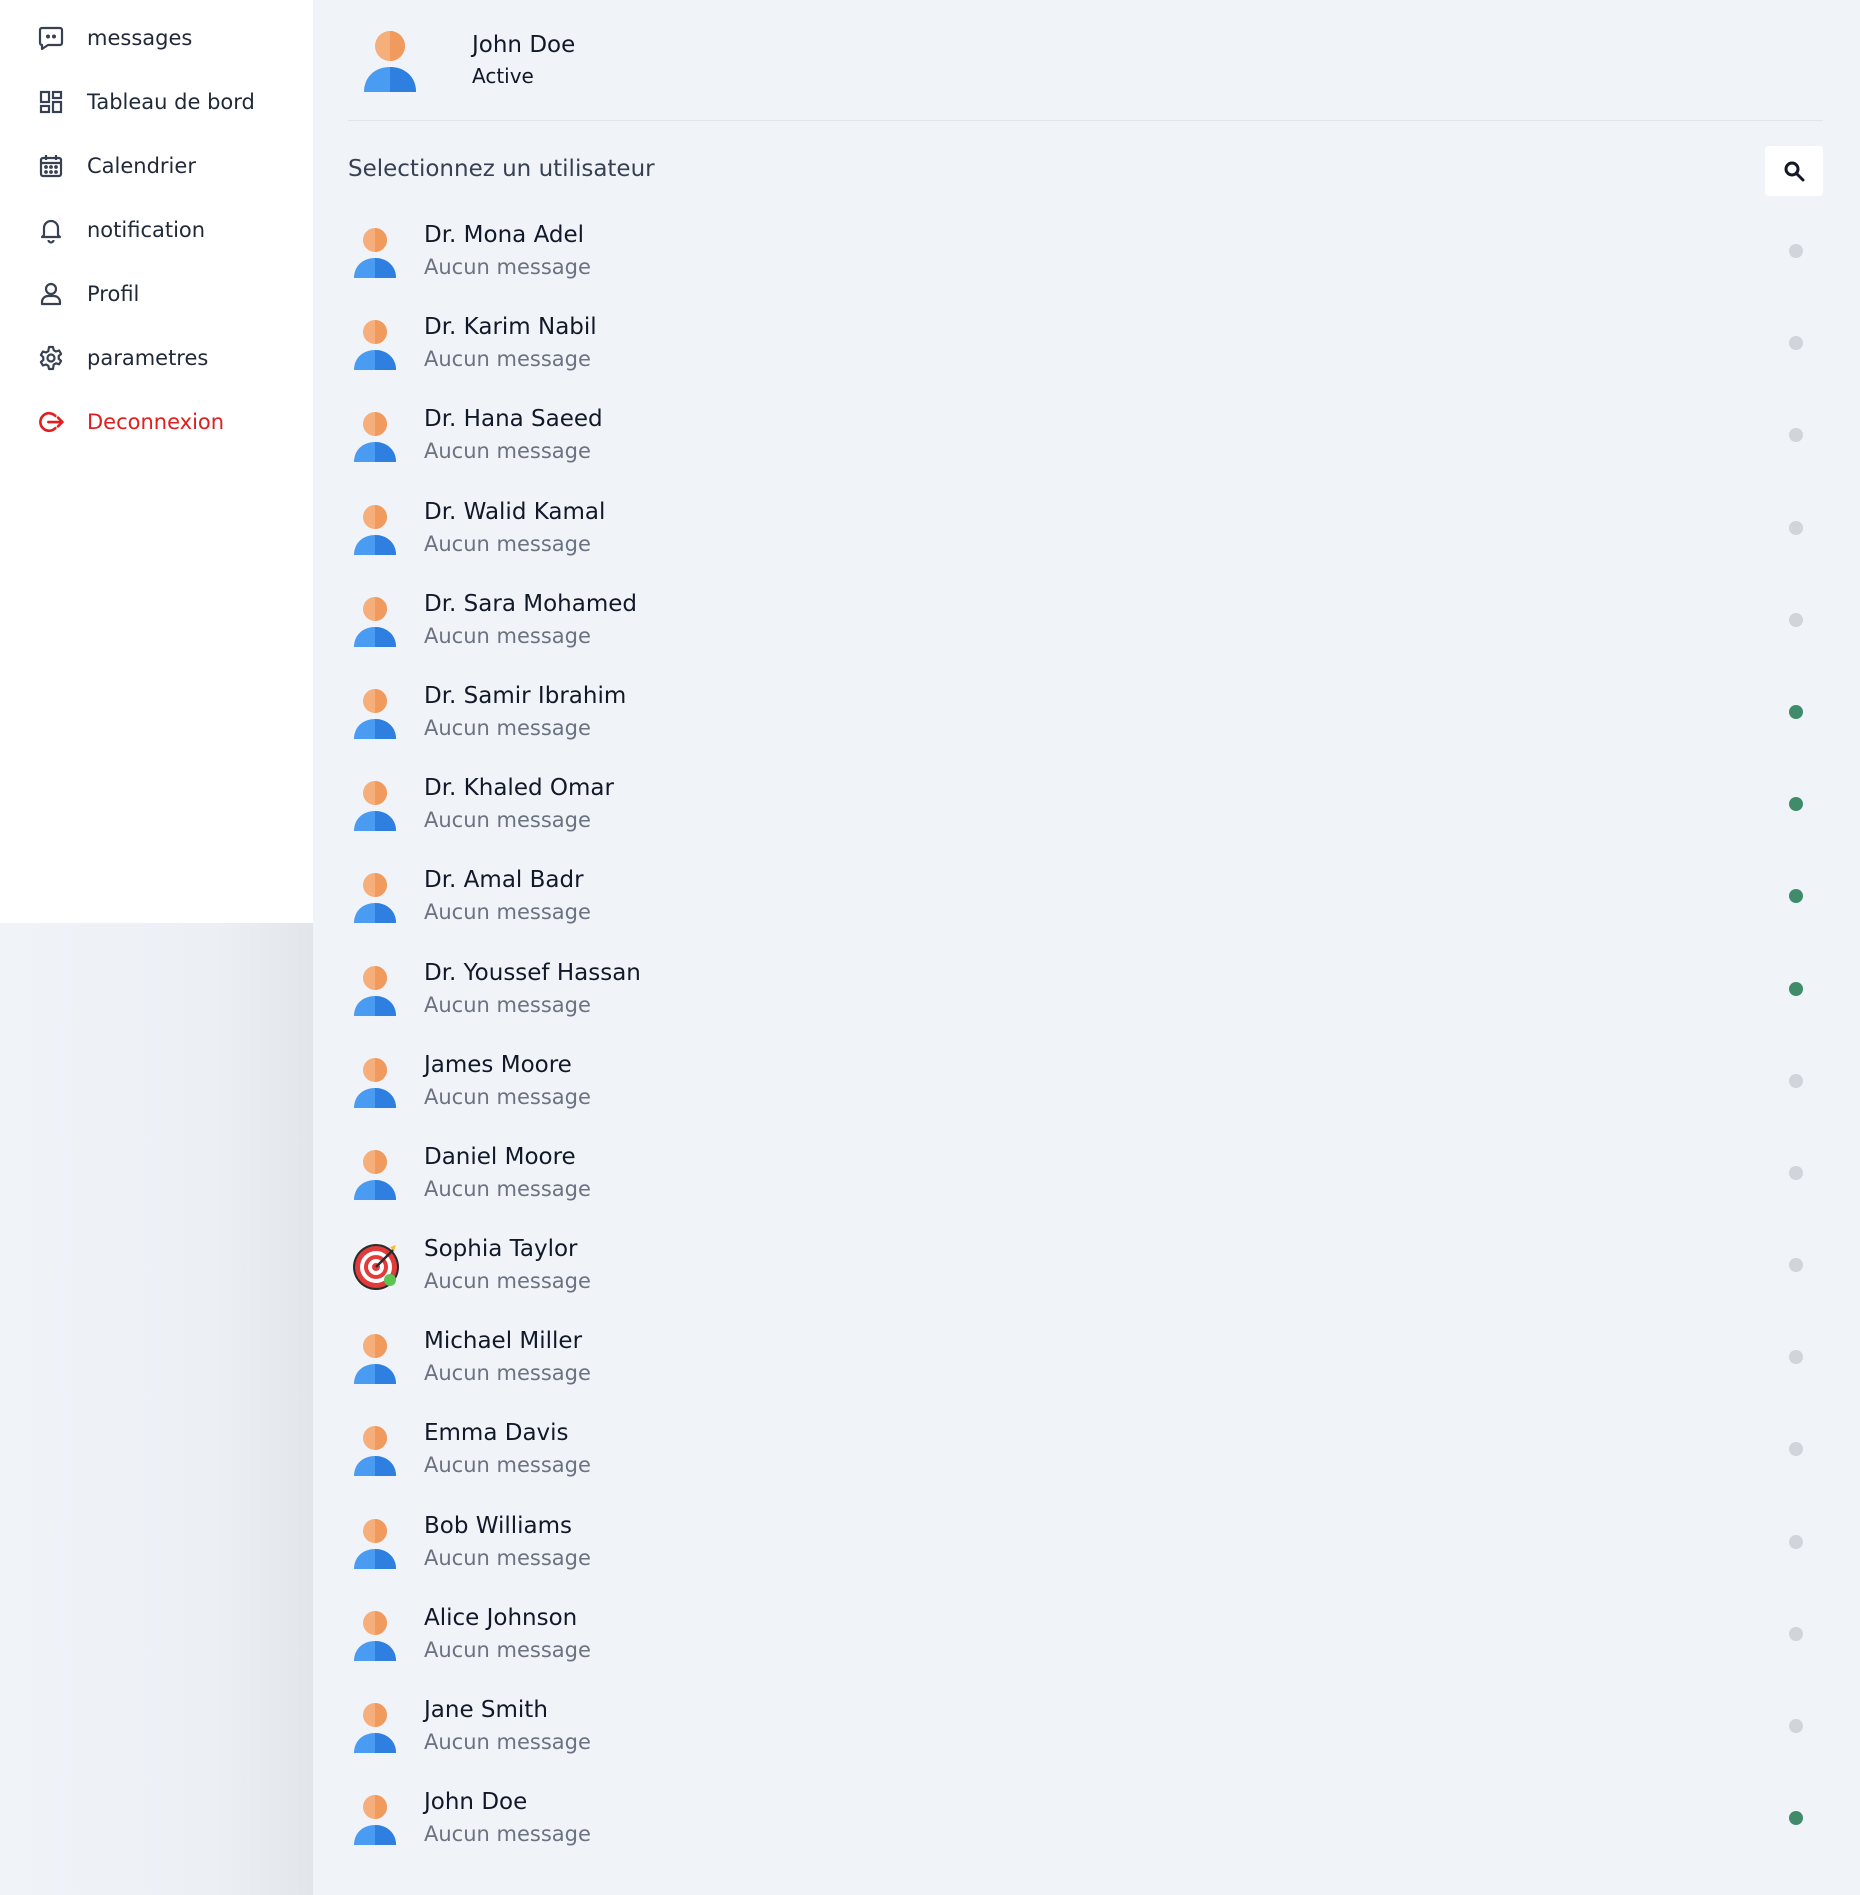  Describe the element at coordinates (504, 880) in the screenshot. I see `user-name: Dr. Amal Badr` at that location.